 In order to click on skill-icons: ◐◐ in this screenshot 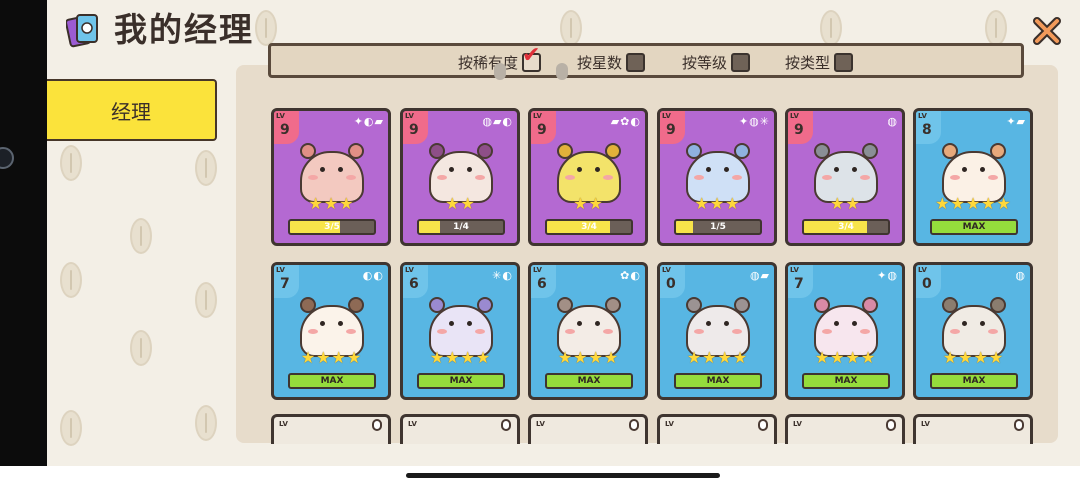, I will do `click(373, 275)`.